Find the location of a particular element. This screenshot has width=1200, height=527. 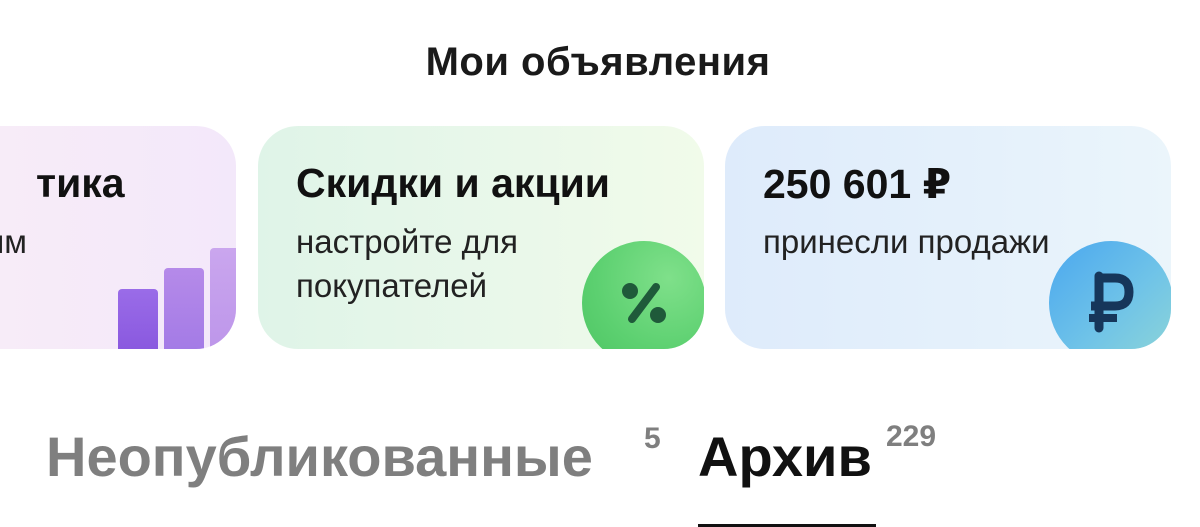

discounts-card-title: Скидки и акции is located at coordinates (453, 183).